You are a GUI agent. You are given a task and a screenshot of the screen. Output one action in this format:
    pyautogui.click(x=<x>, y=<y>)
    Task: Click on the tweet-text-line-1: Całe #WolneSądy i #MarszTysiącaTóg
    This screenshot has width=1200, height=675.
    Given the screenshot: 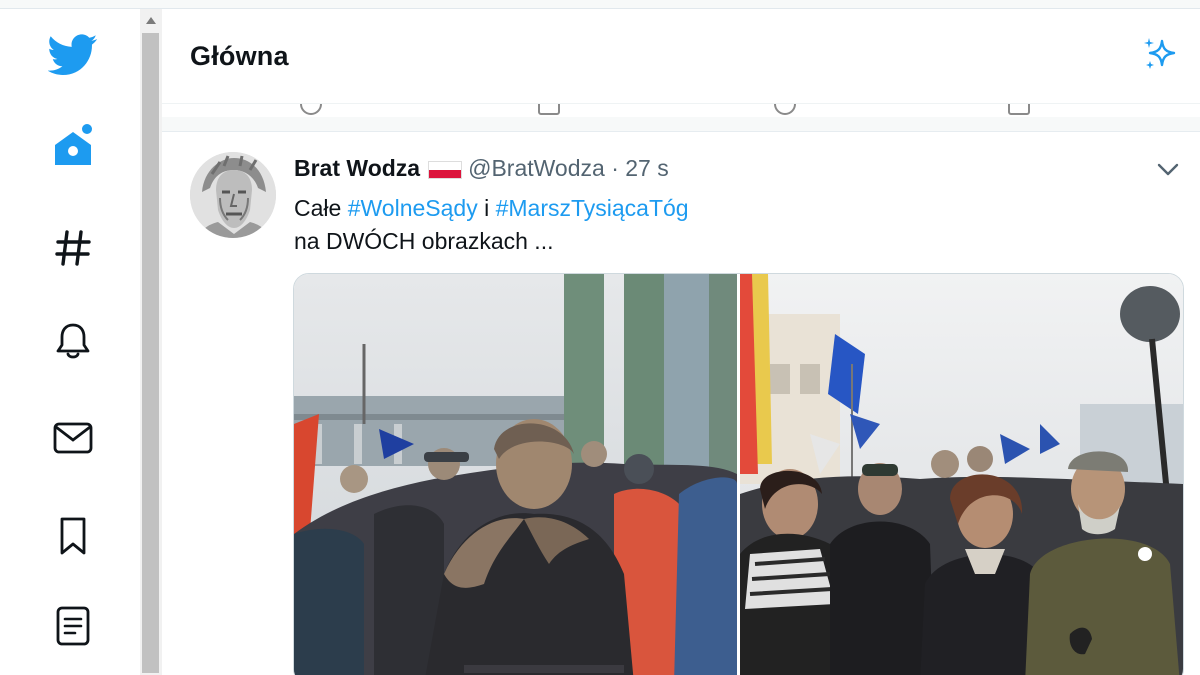 What is the action you would take?
    pyautogui.click(x=491, y=208)
    